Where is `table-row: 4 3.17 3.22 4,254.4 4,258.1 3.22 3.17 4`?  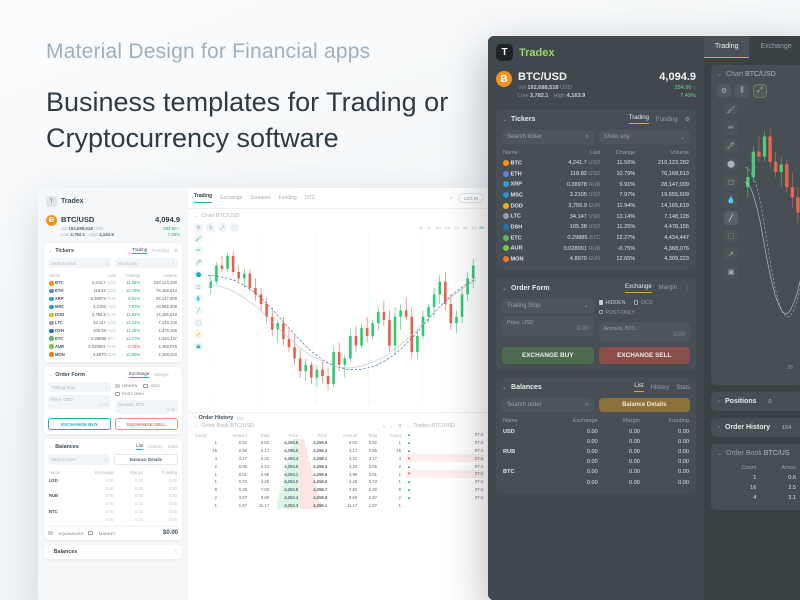
table-row: 4 3.17 3.22 4,254.4 4,258.1 3.22 3.17 4 is located at coordinates (298, 458).